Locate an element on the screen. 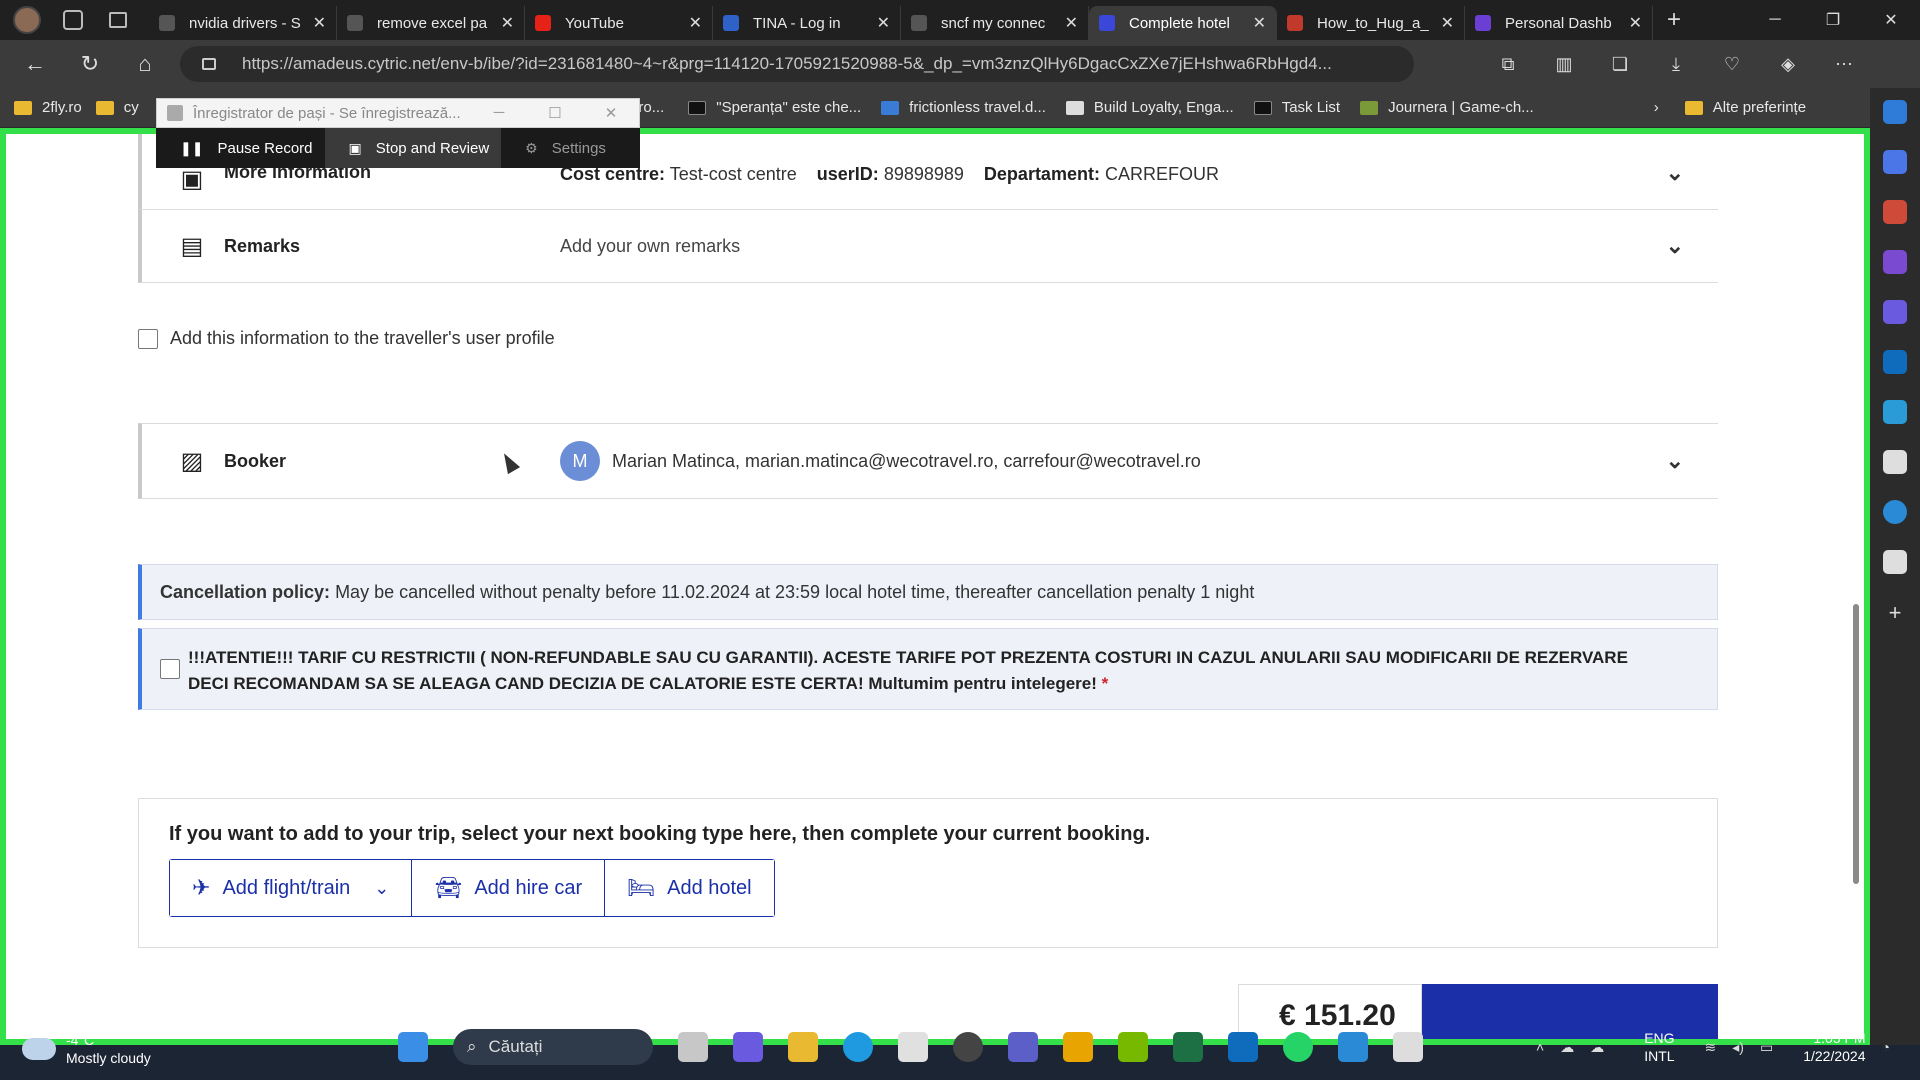 This screenshot has height=1080, width=1920. add-flight-train-button: ✈ Add flight/train ⌄ is located at coordinates (291, 888).